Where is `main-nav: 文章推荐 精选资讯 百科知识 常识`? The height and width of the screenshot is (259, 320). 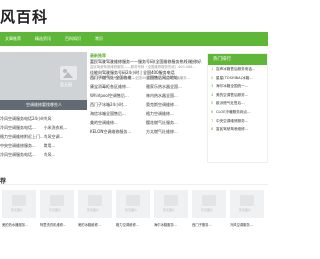 main-nav: 文章推荐 精选资讯 百科知识 常识 is located at coordinates (134, 39).